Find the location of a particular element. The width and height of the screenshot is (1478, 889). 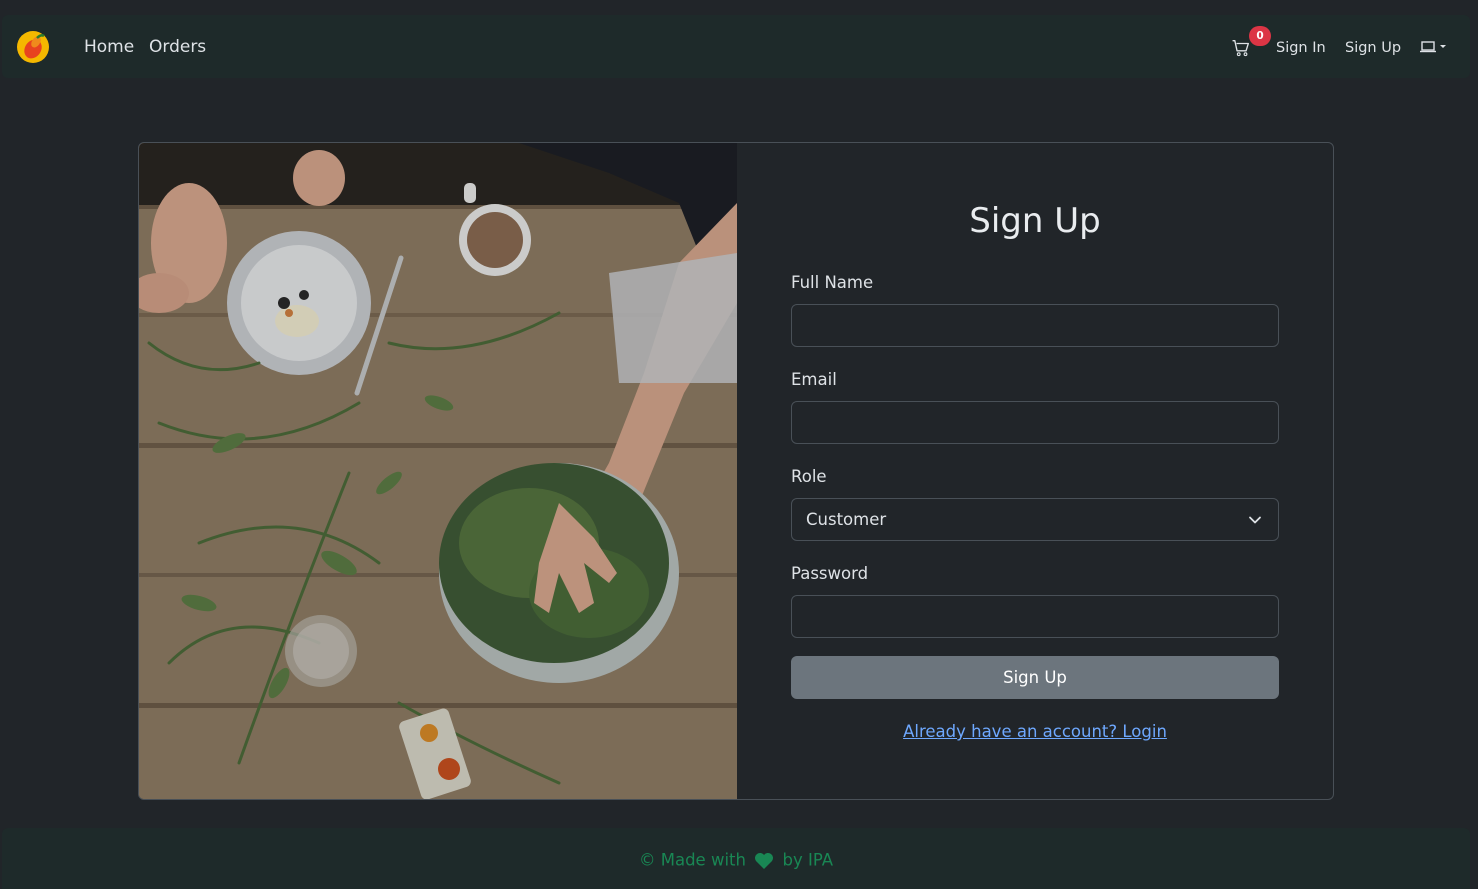

full-name-label: Full Name is located at coordinates (832, 282).